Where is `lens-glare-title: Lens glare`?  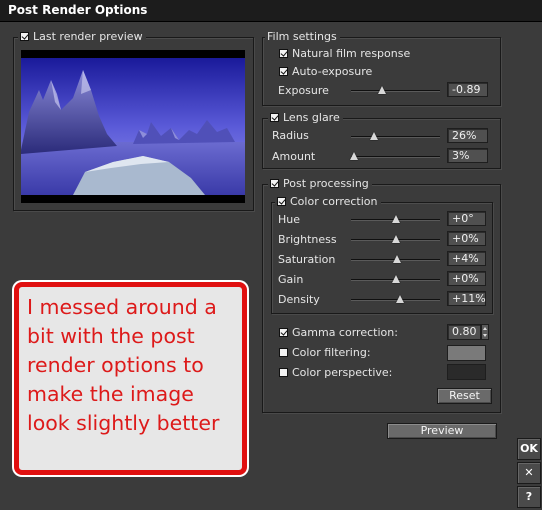 lens-glare-title: Lens glare is located at coordinates (311, 117).